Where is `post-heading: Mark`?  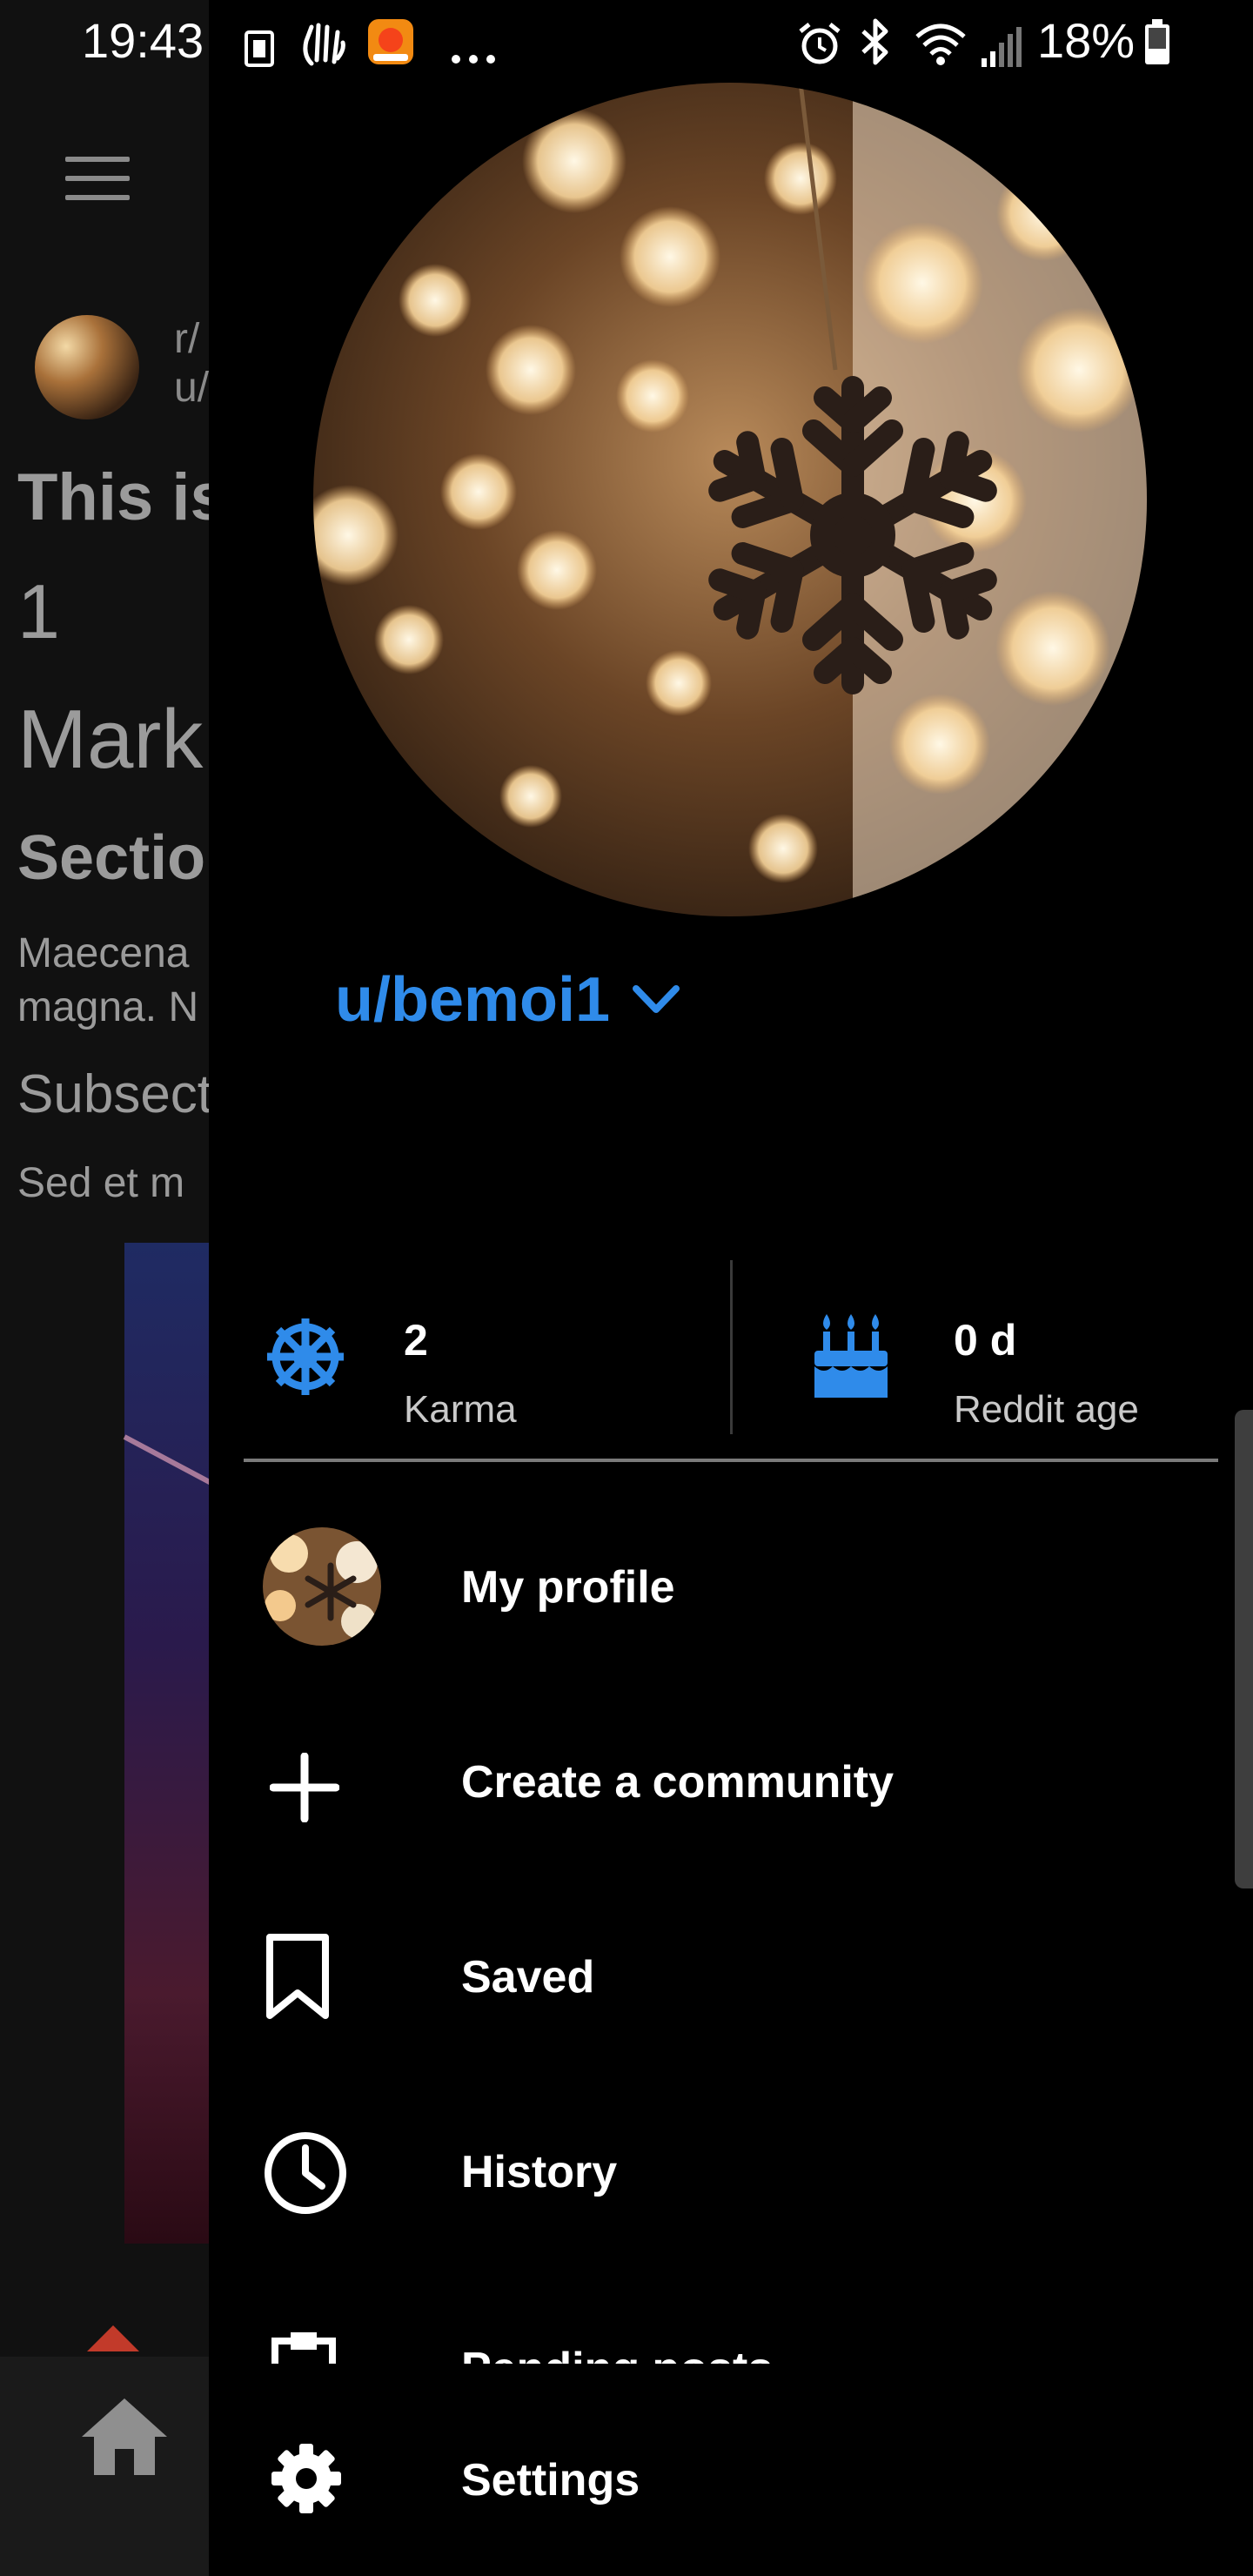
post-heading: Mark is located at coordinates (110, 739).